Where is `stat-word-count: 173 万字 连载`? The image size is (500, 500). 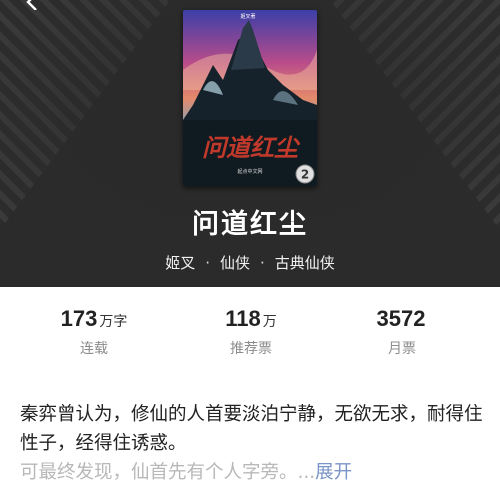 stat-word-count: 173 万字 连载 is located at coordinates (94, 332).